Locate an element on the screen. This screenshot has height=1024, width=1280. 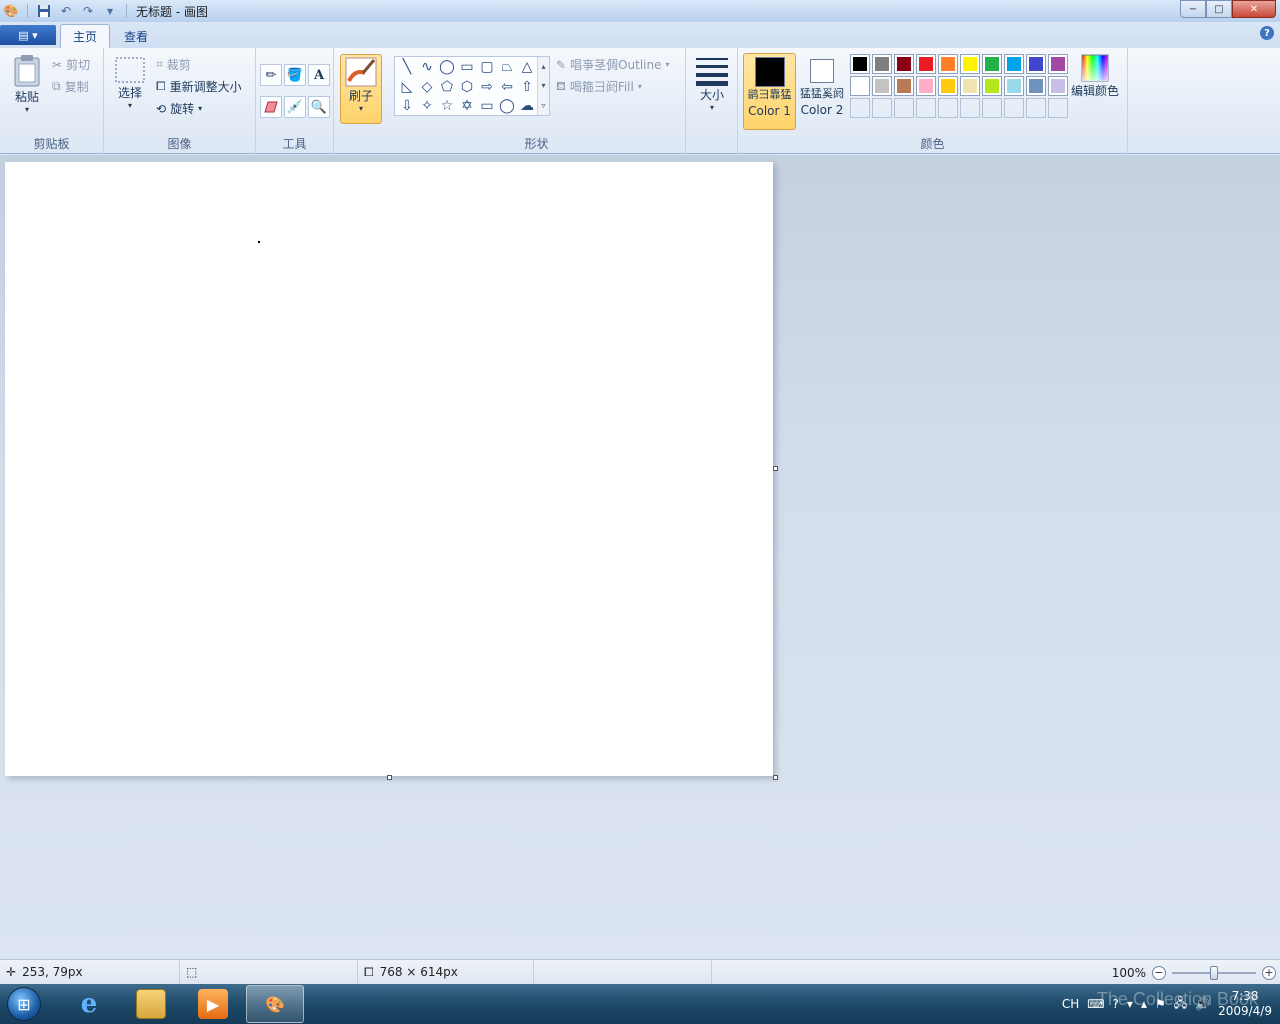
paint-app-icon: 🎨 is located at coordinates (11, 11).